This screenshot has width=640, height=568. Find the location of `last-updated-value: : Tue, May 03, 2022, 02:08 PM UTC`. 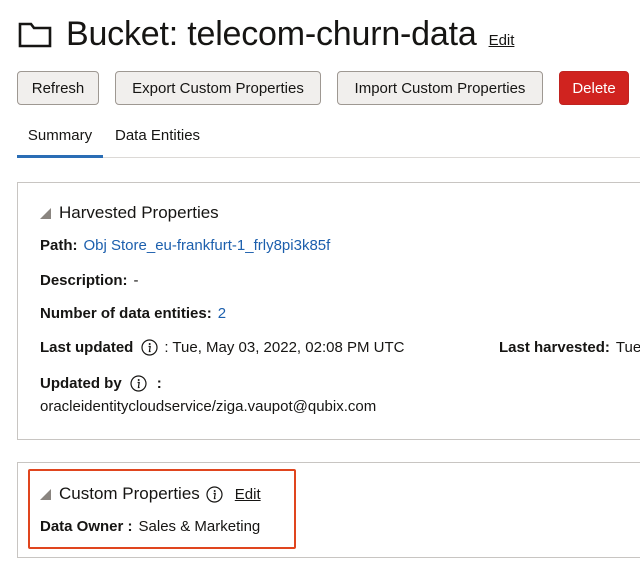

last-updated-value: : Tue, May 03, 2022, 02:08 PM UTC is located at coordinates (284, 347).